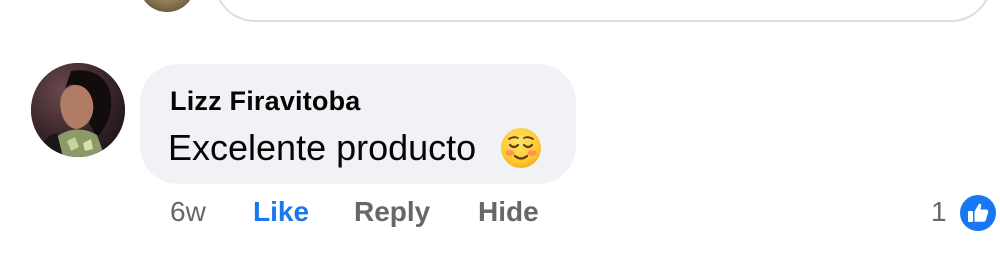  What do you see at coordinates (322, 147) in the screenshot?
I see `comment-text: Excelente producto` at bounding box center [322, 147].